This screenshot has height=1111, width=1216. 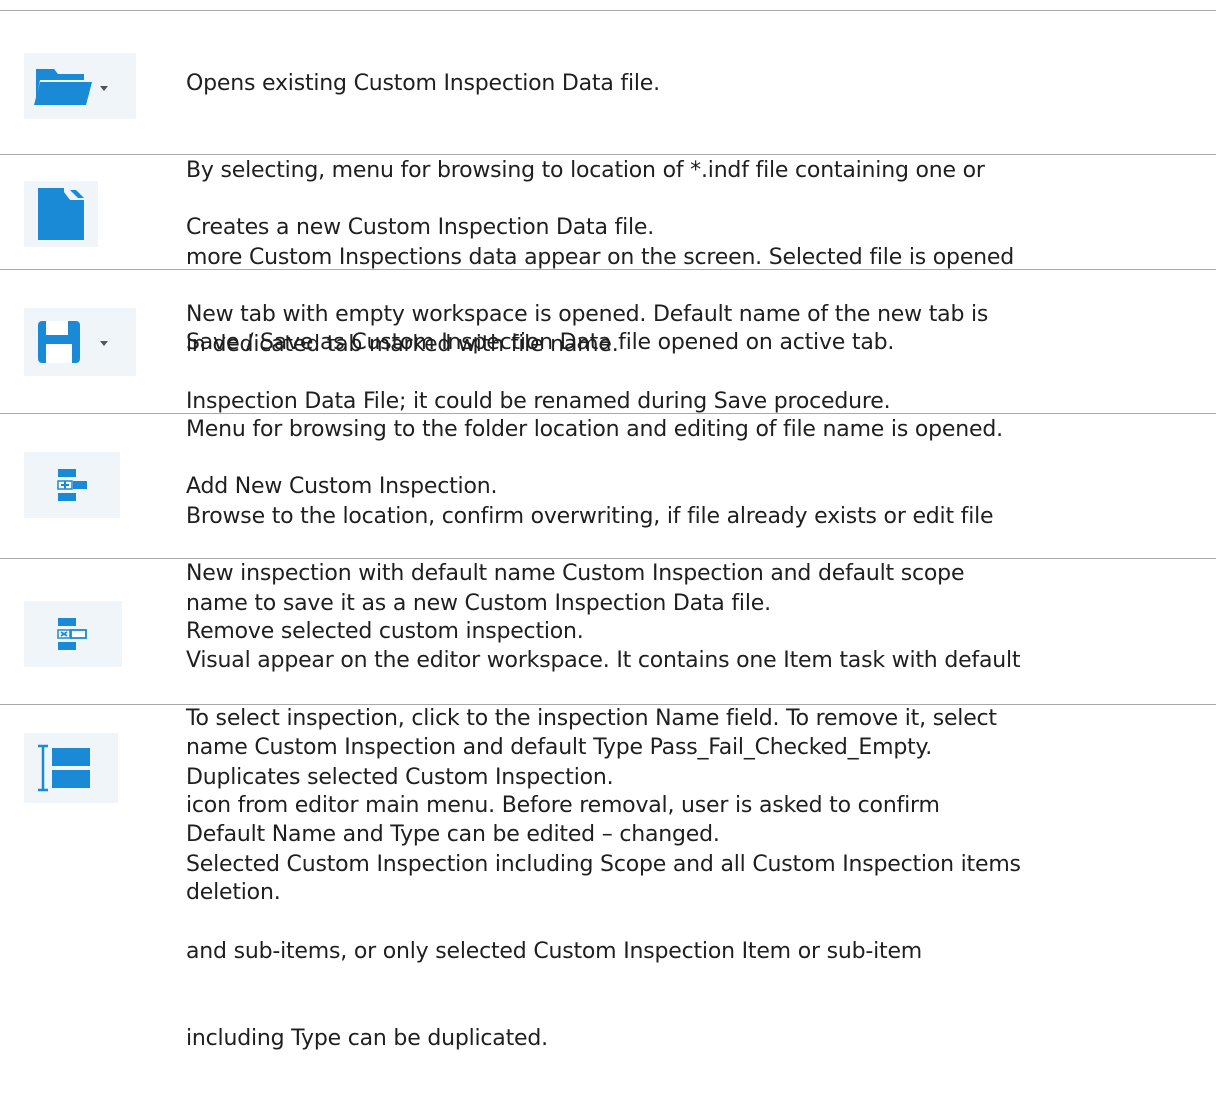 I want to click on description-line: Remove selected custom inspection., so click(x=385, y=631).